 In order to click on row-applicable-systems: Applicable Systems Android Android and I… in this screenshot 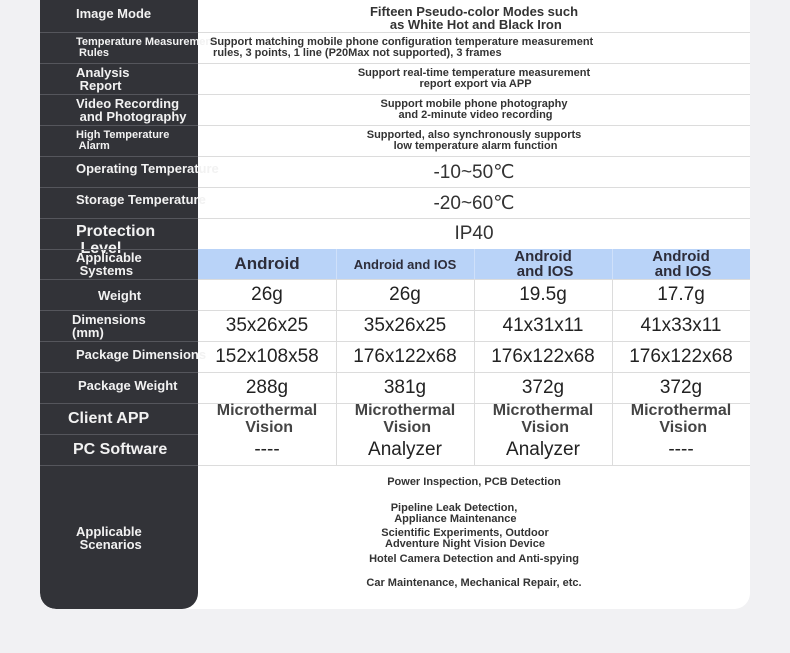, I will do `click(395, 264)`.